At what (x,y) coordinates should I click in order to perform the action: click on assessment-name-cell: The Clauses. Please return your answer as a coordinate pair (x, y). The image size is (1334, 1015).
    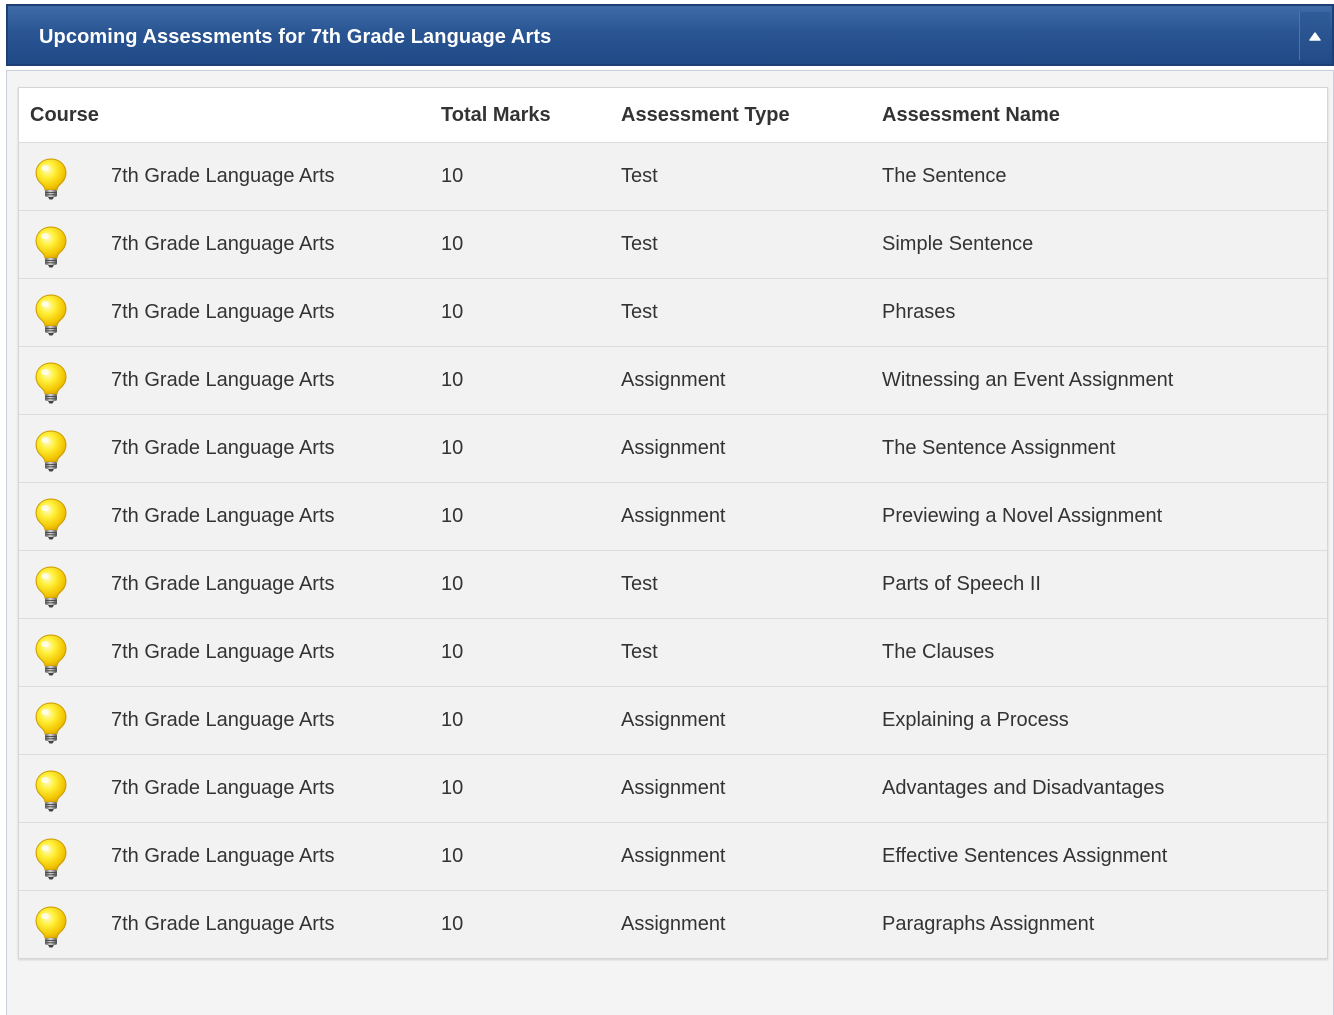
    Looking at the image, I should click on (1104, 652).